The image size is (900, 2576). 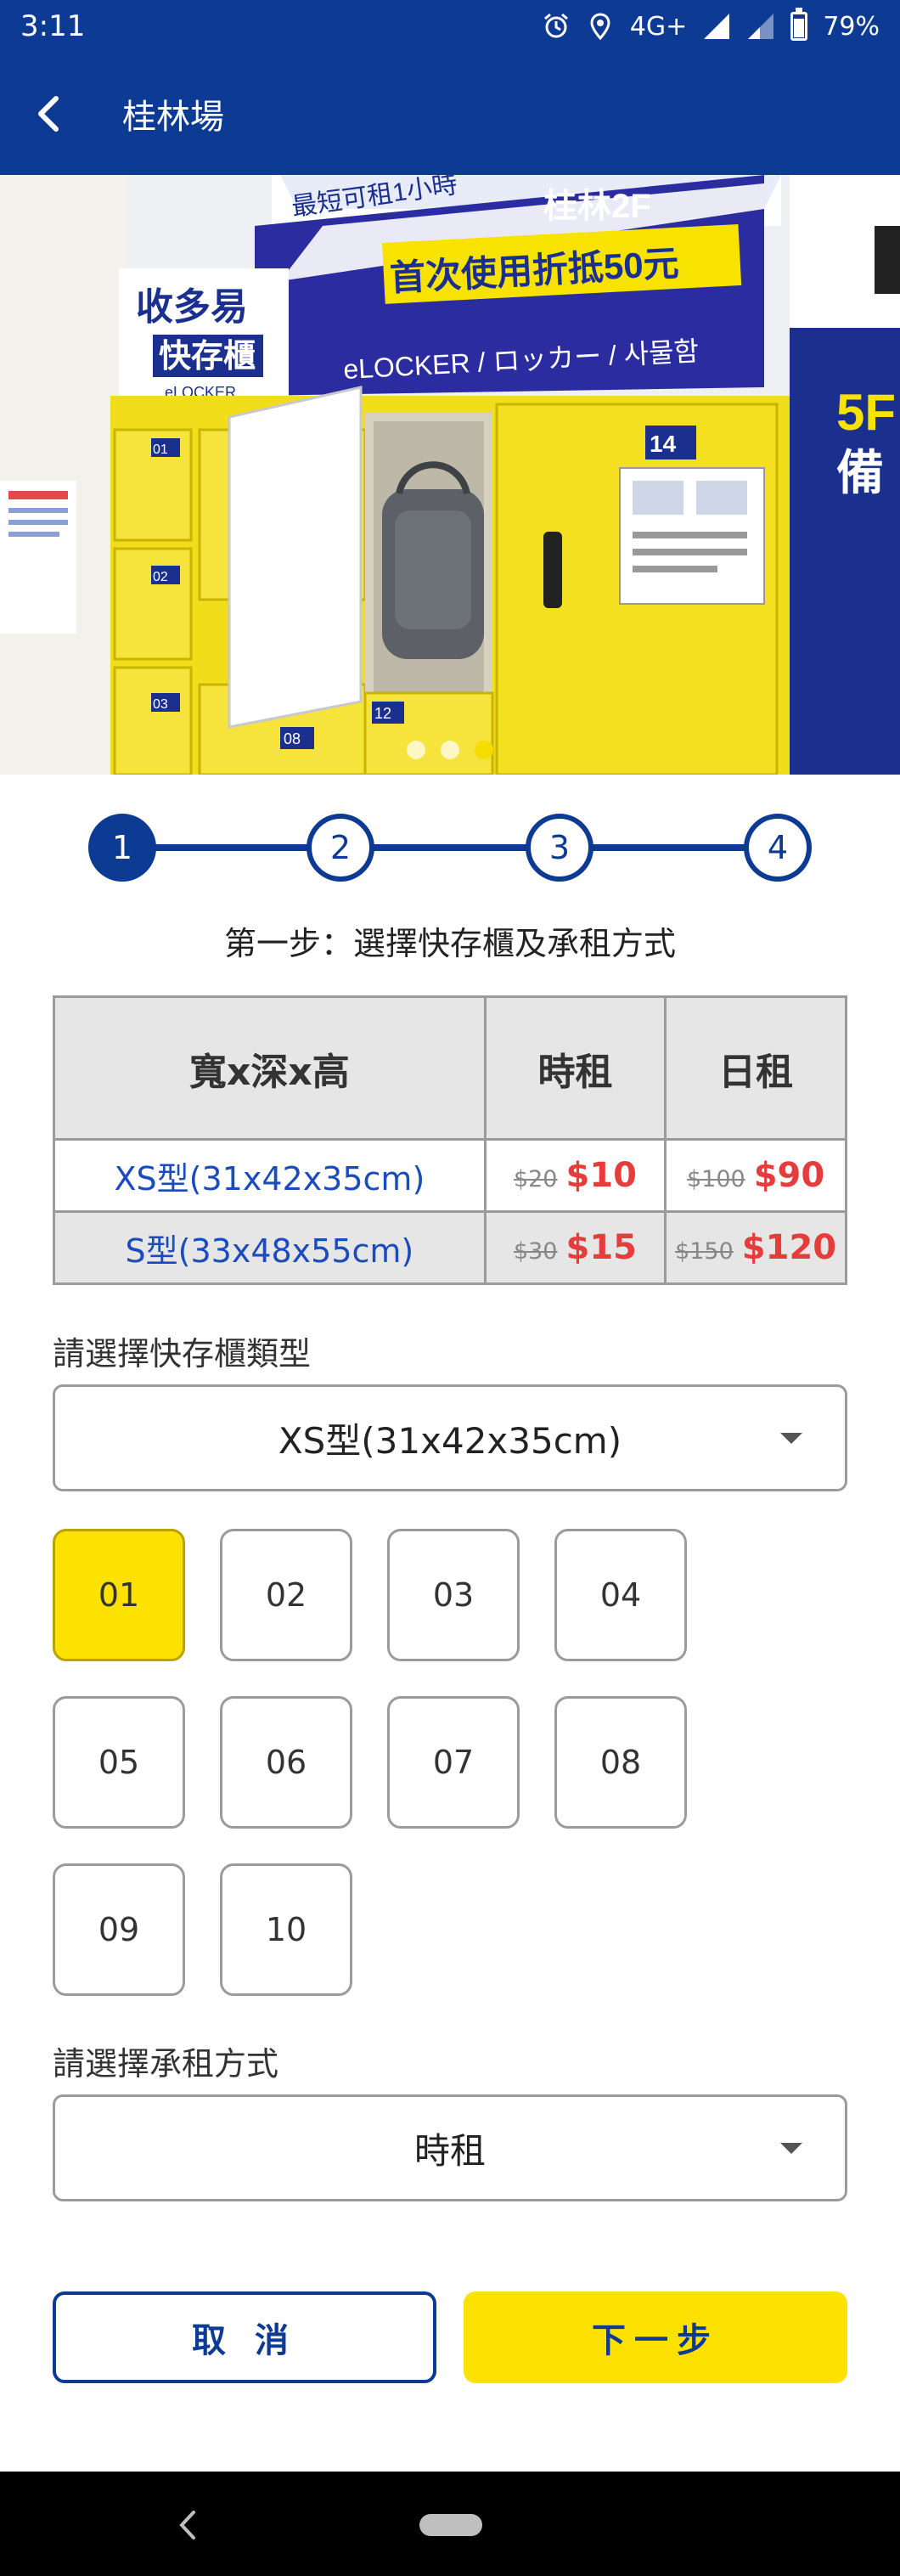 I want to click on header-dimensions: 寬x深x高, so click(x=270, y=1068).